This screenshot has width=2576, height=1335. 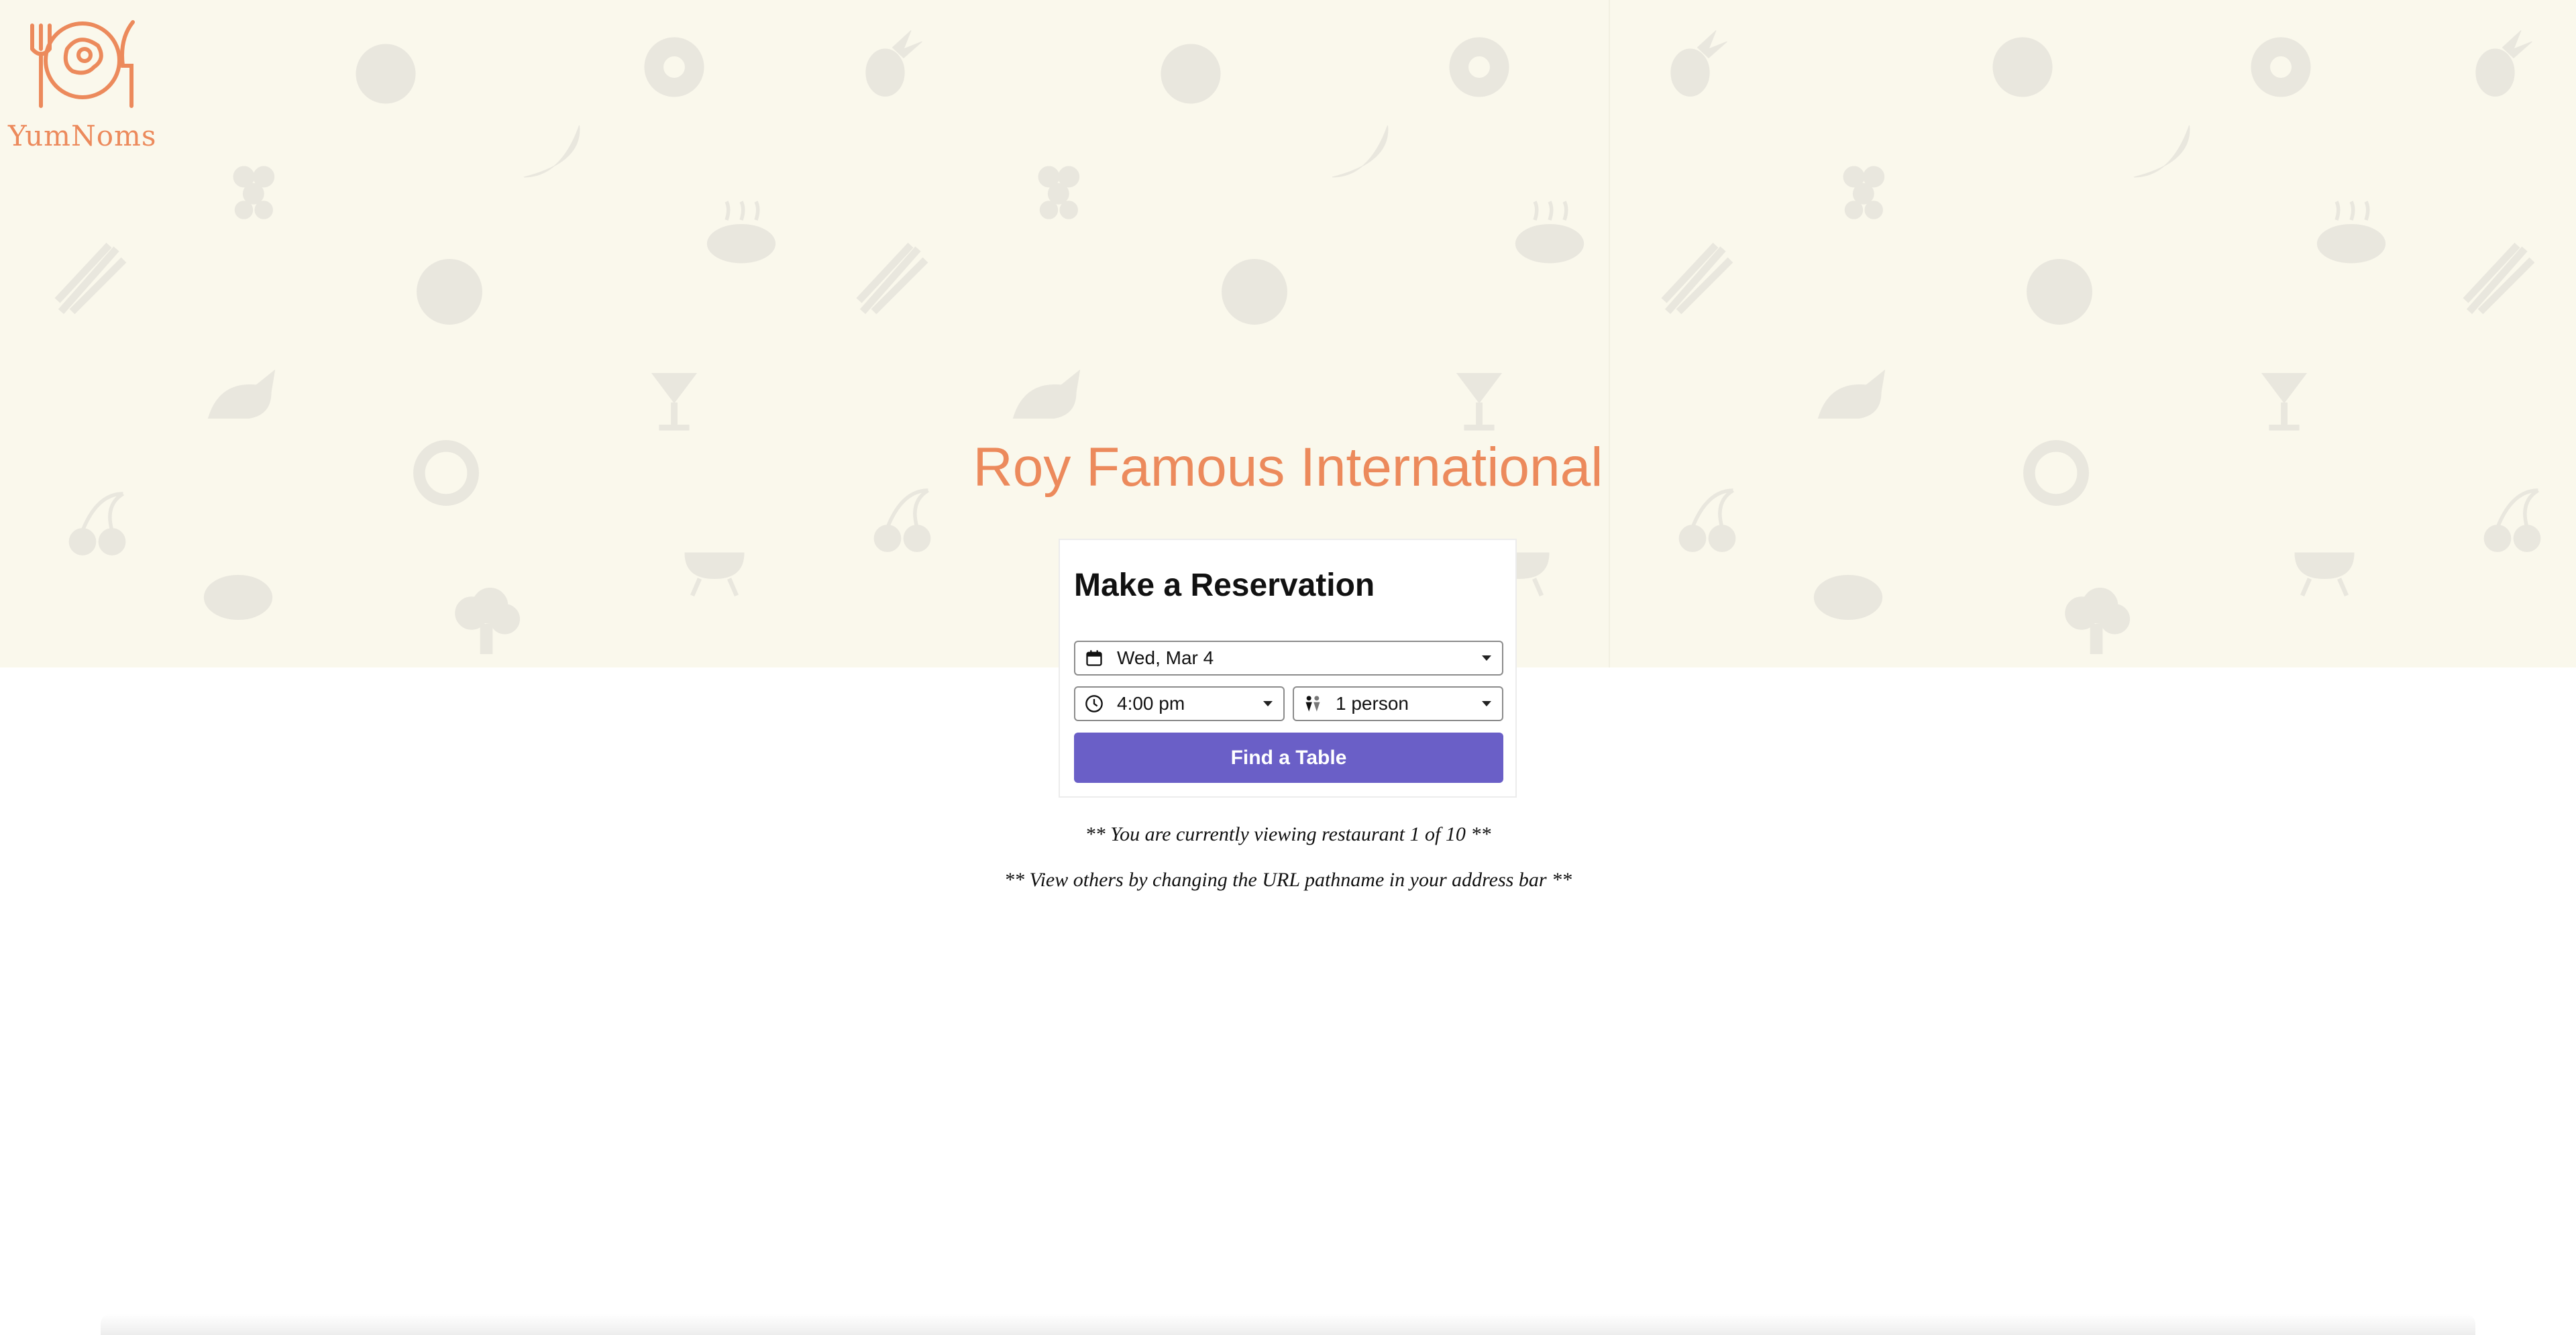 What do you see at coordinates (82, 135) in the screenshot?
I see `brand-name: YumNoms` at bounding box center [82, 135].